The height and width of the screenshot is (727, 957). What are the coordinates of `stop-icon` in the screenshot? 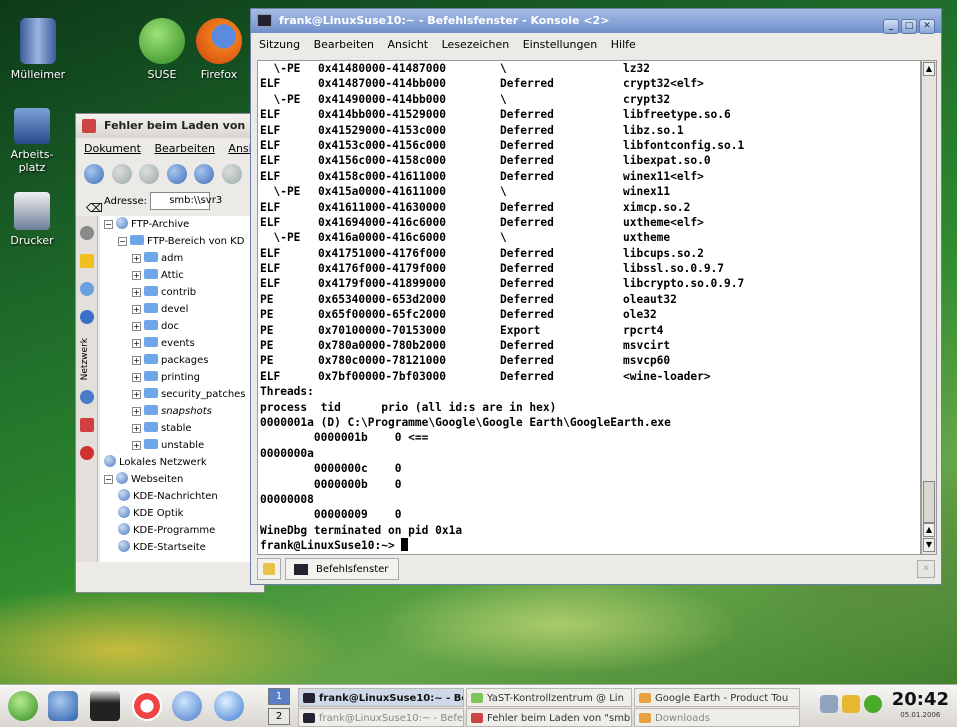 It's located at (231, 174).